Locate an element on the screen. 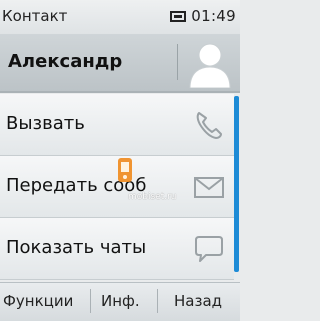 The width and height of the screenshot is (320, 321). message-icon is located at coordinates (178, 16).